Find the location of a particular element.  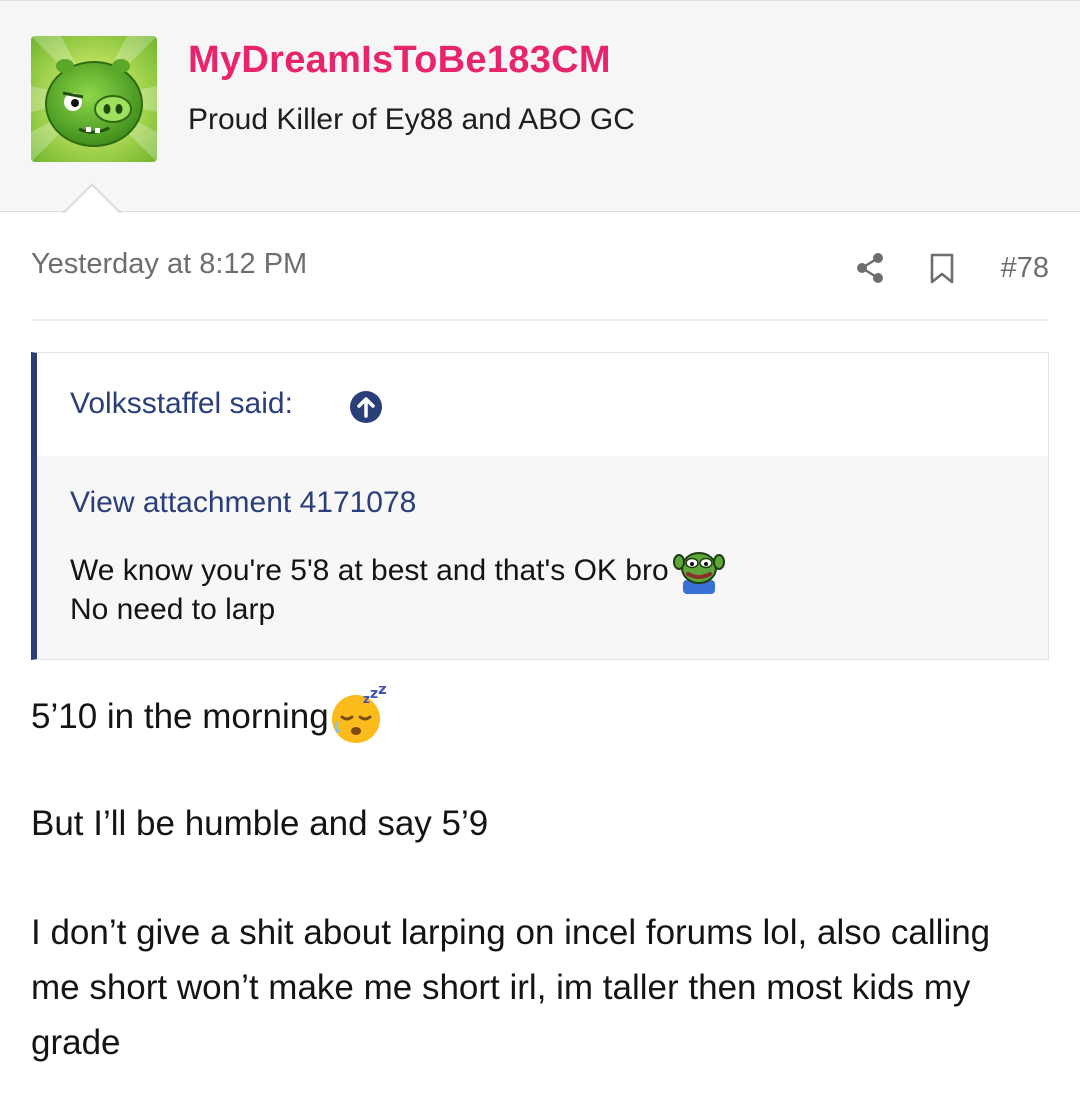

attachment-link: View attachment 4171078 is located at coordinates (243, 503).